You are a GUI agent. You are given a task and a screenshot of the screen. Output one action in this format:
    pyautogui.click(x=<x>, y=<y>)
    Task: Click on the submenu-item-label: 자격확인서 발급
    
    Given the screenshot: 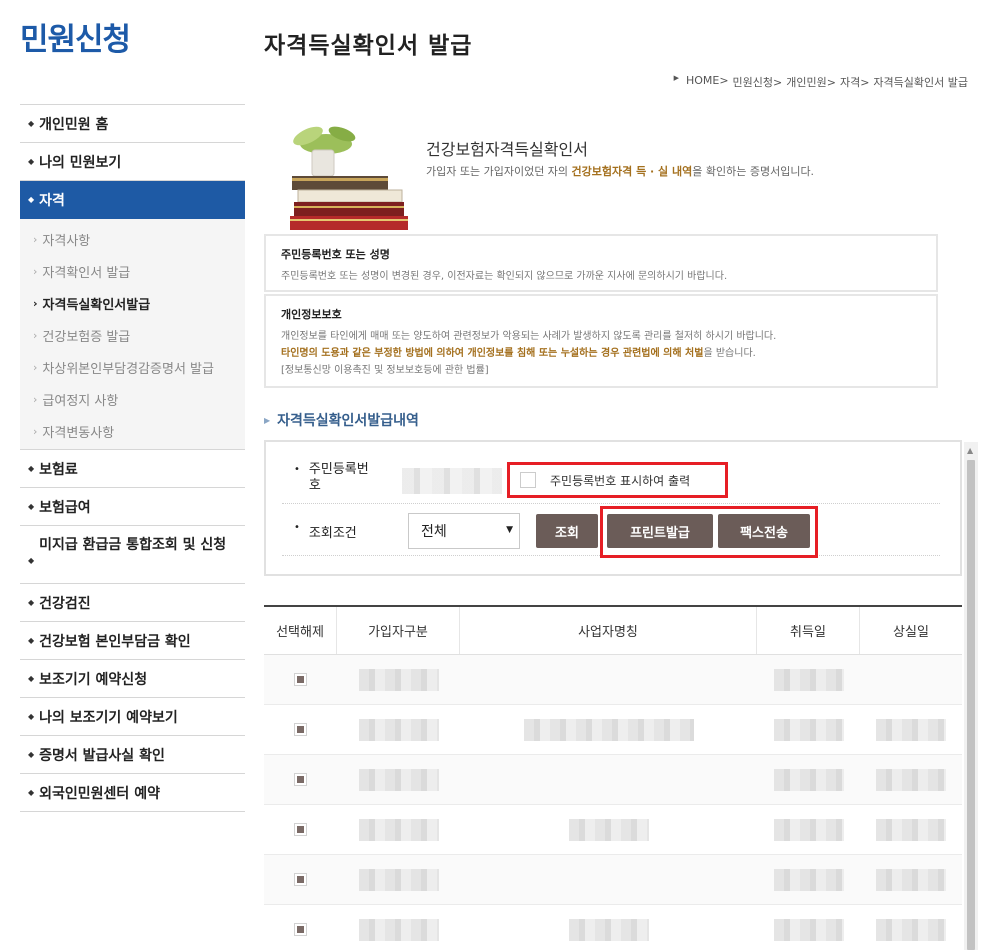 What is the action you would take?
    pyautogui.click(x=86, y=273)
    